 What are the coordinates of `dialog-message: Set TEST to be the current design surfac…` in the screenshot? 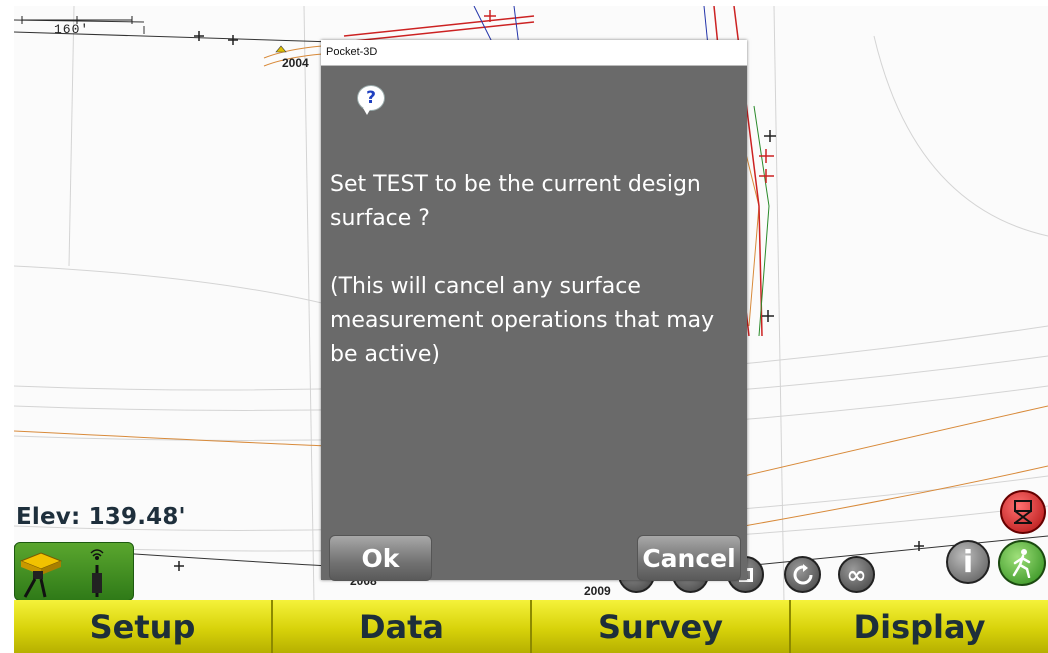 It's located at (535, 270).